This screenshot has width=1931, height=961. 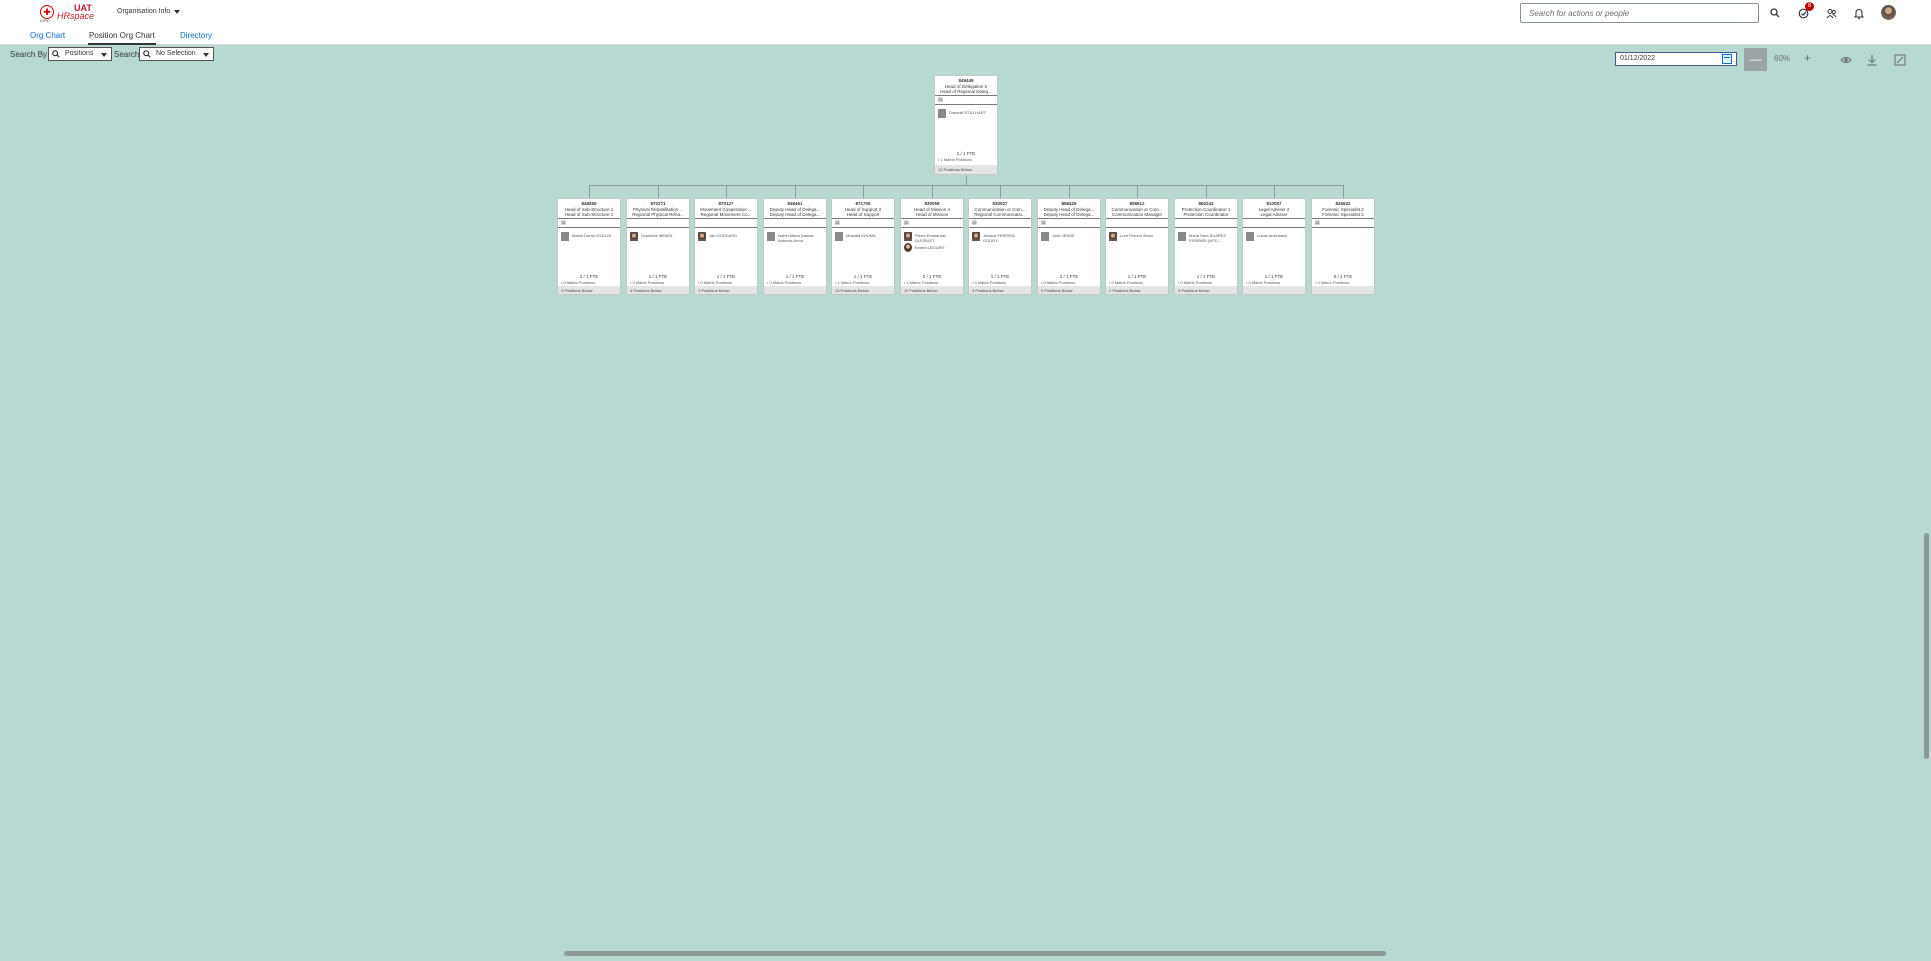 What do you see at coordinates (658, 290) in the screenshot?
I see `positions-below: 4 Positions Below` at bounding box center [658, 290].